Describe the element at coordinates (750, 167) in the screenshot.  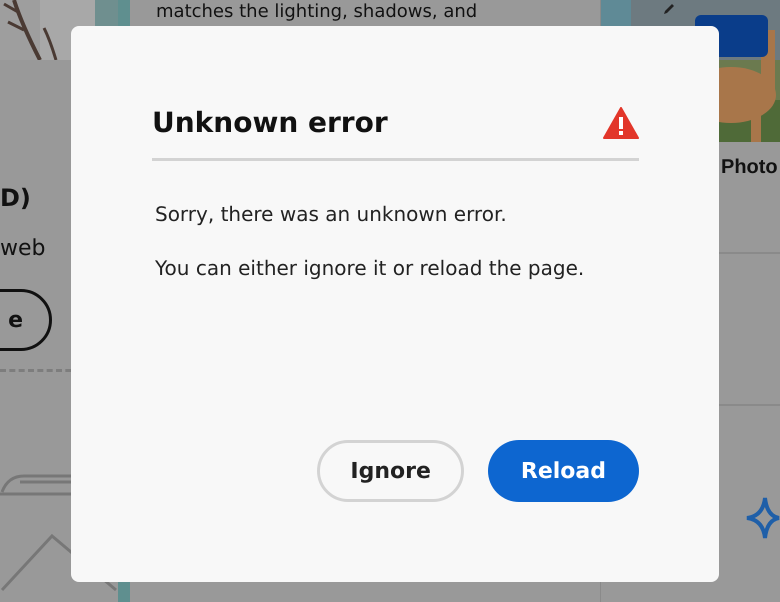
I see `card-title: Photo` at that location.